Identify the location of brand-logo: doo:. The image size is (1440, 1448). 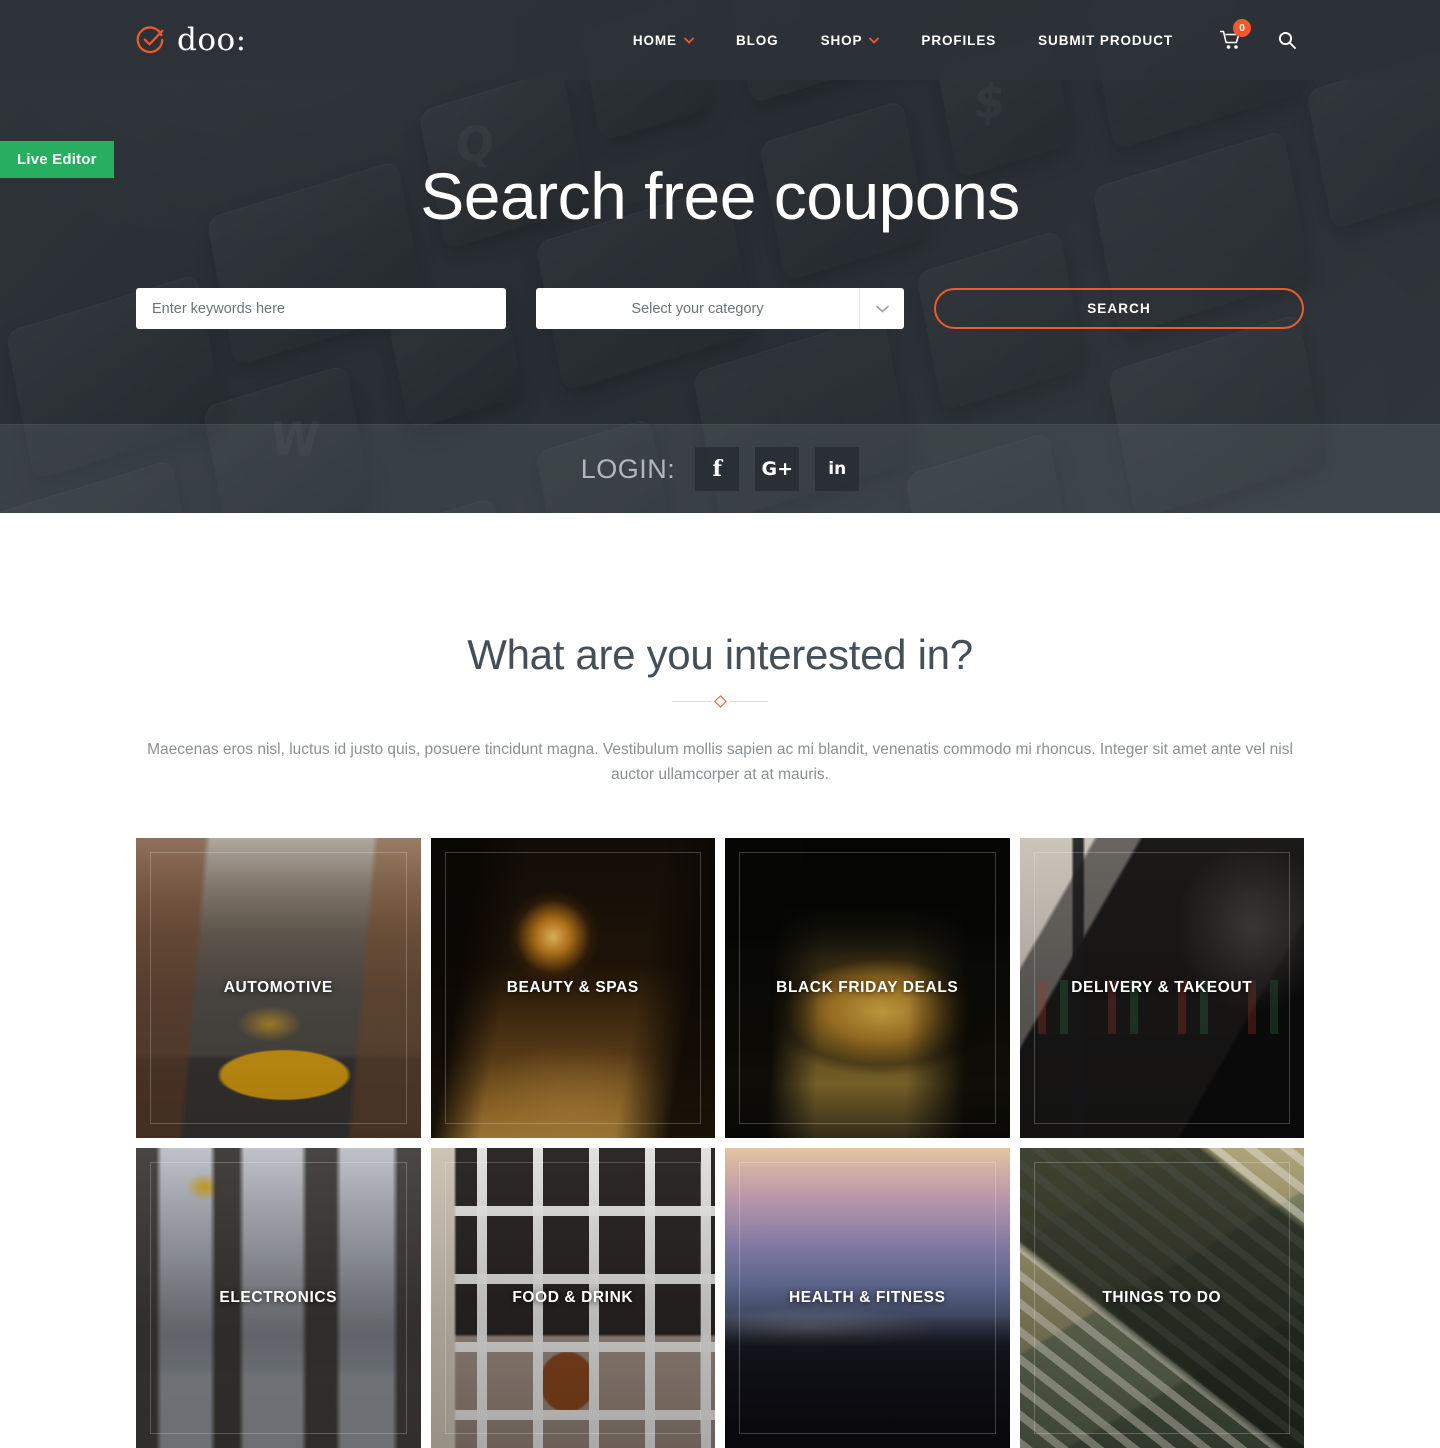
(191, 40).